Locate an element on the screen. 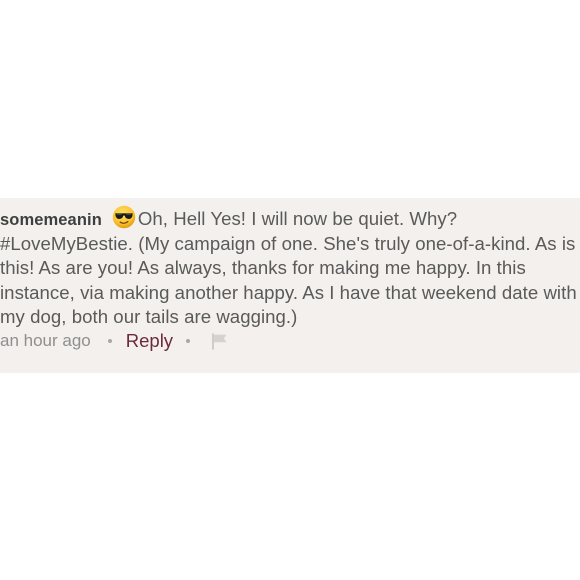 This screenshot has width=580, height=580. flag-icon is located at coordinates (220, 341).